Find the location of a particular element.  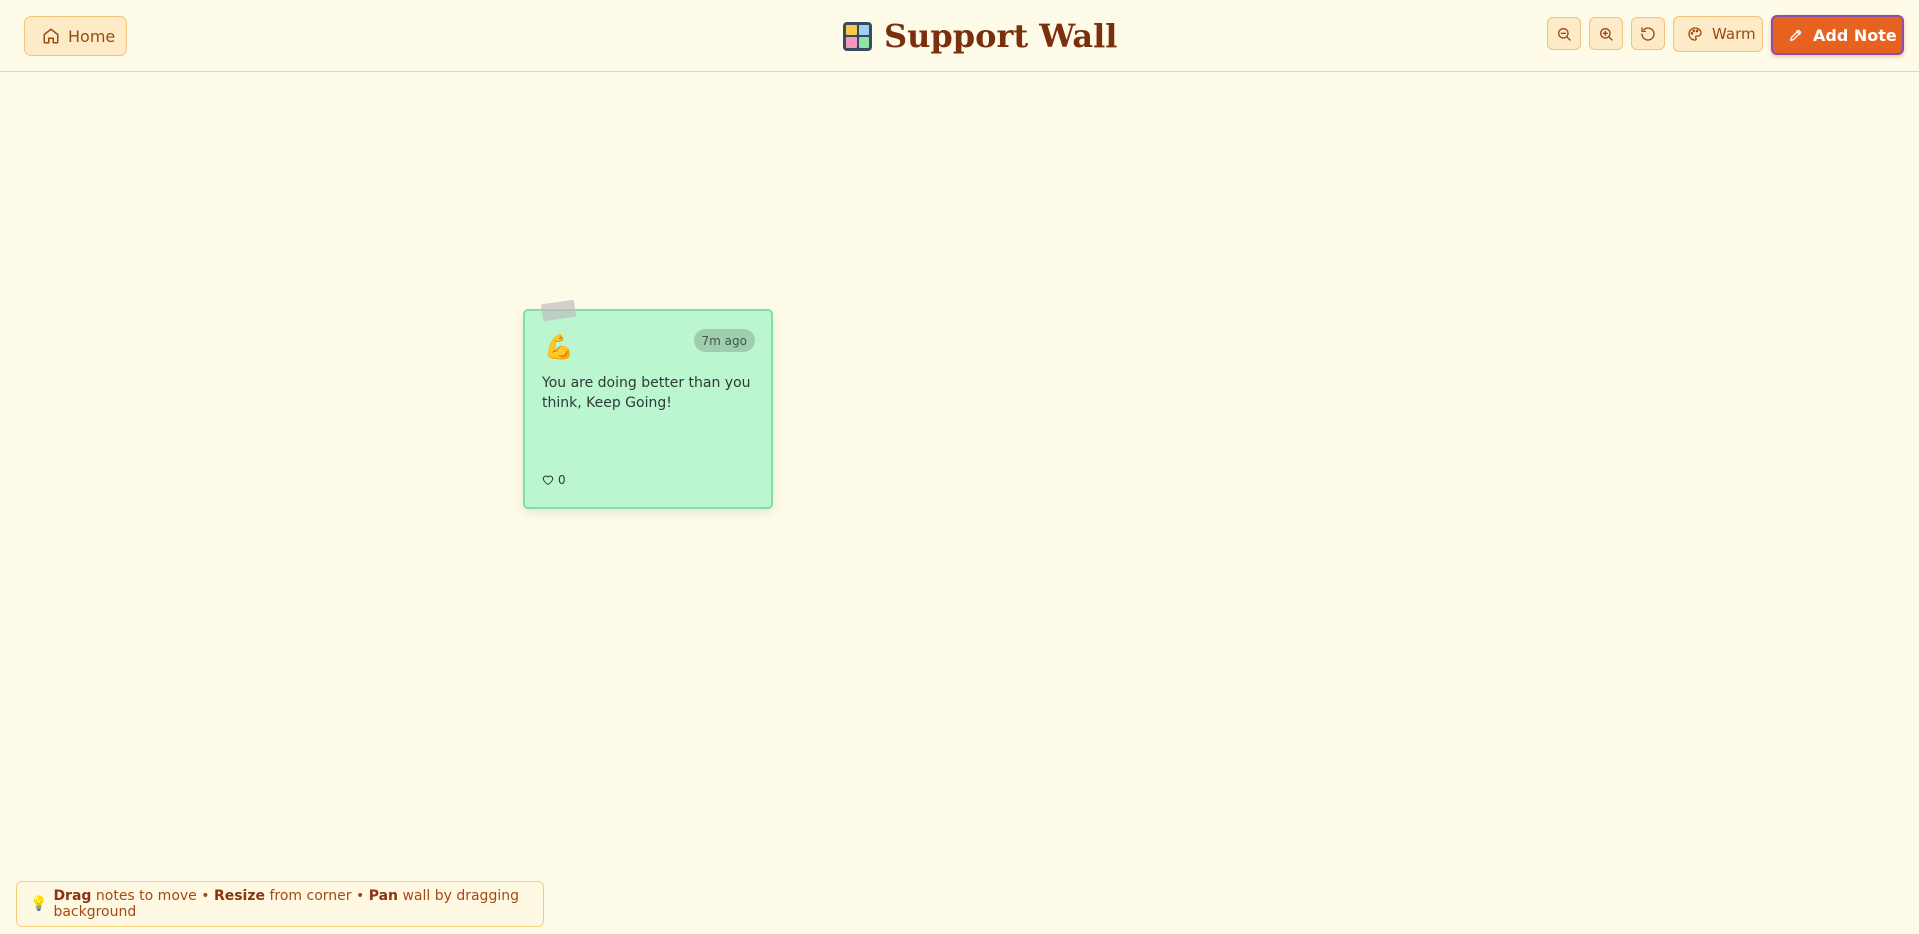

home-icon is located at coordinates (51, 36).